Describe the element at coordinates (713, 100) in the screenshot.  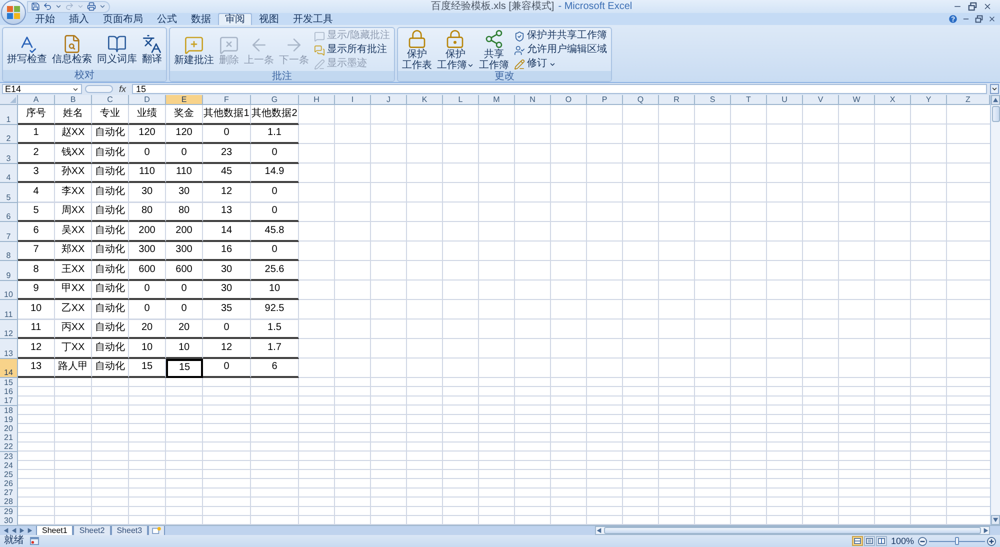
I see `column-header: S` at that location.